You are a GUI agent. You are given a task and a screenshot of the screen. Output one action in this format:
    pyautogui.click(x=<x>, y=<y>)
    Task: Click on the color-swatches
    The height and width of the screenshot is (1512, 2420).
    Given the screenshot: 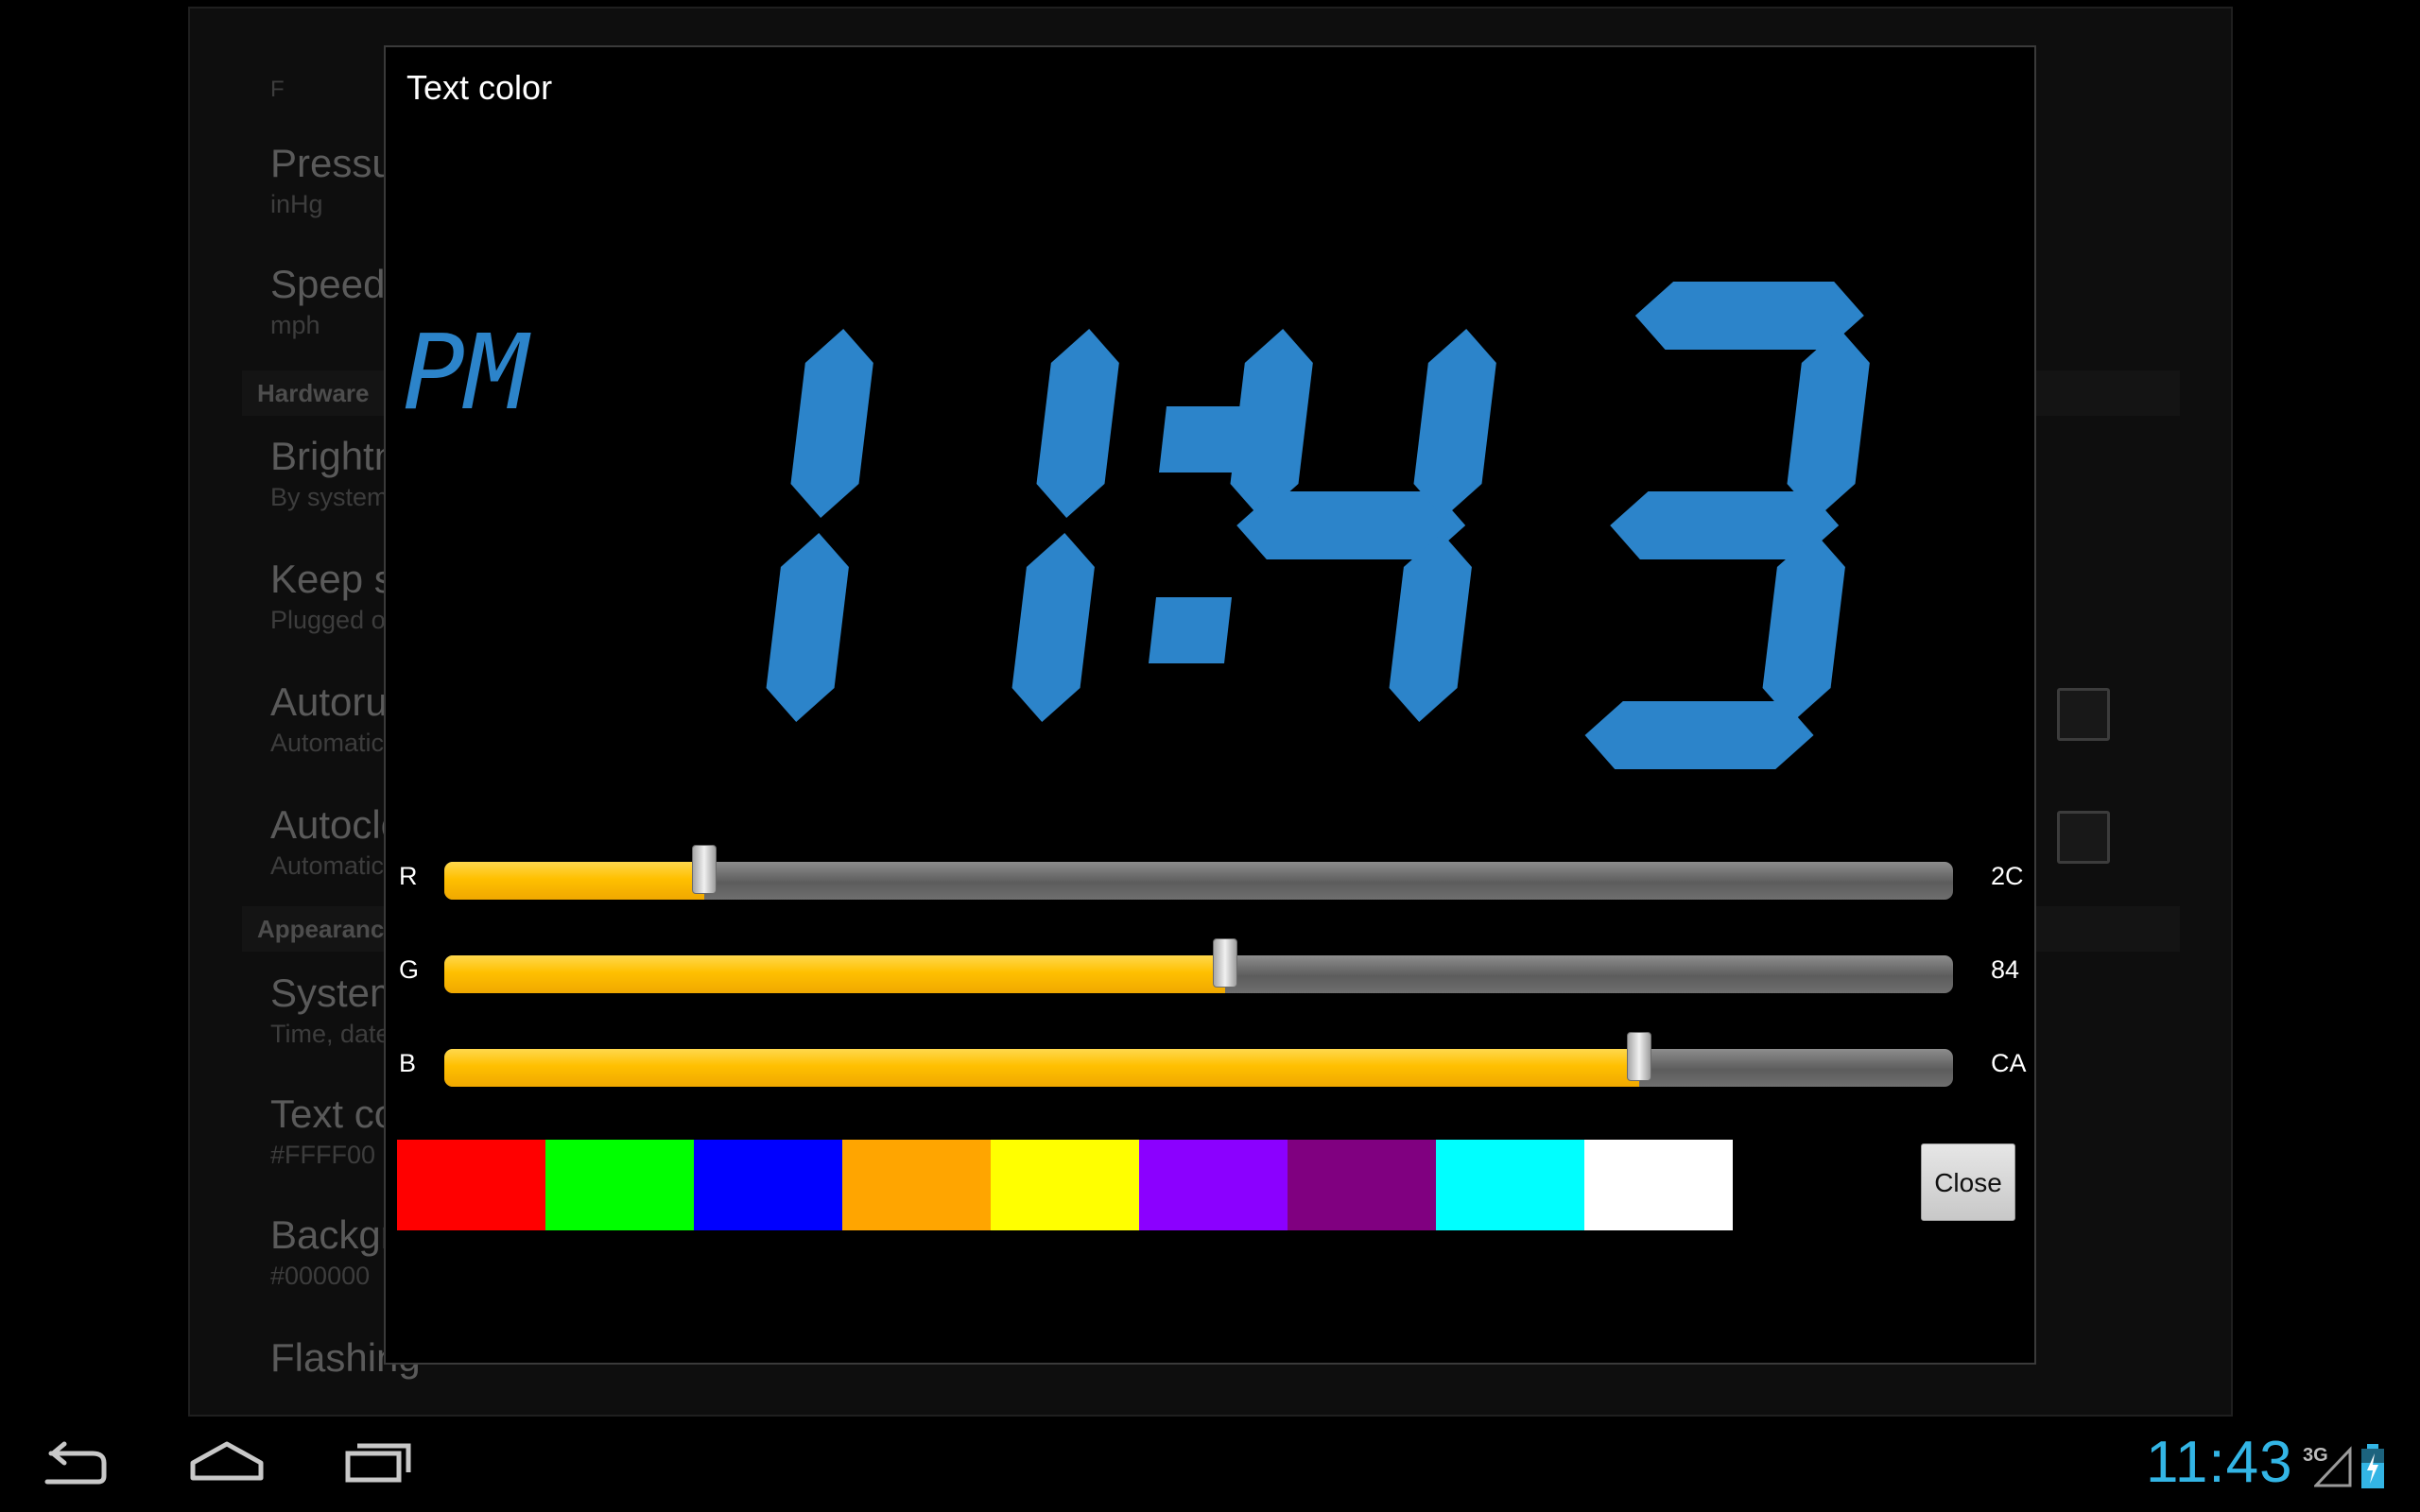 What is the action you would take?
    pyautogui.click(x=1065, y=1185)
    